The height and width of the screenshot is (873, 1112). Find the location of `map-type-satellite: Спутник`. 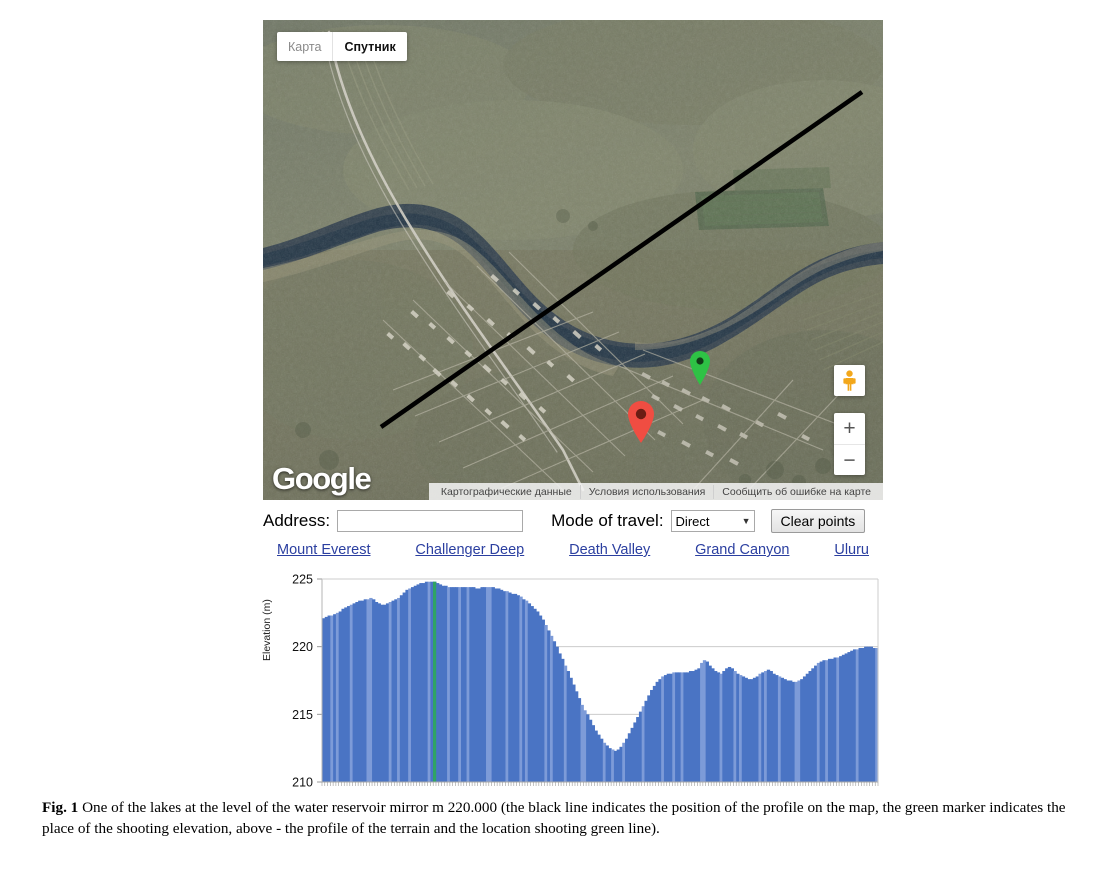

map-type-satellite: Спутник is located at coordinates (369, 46).